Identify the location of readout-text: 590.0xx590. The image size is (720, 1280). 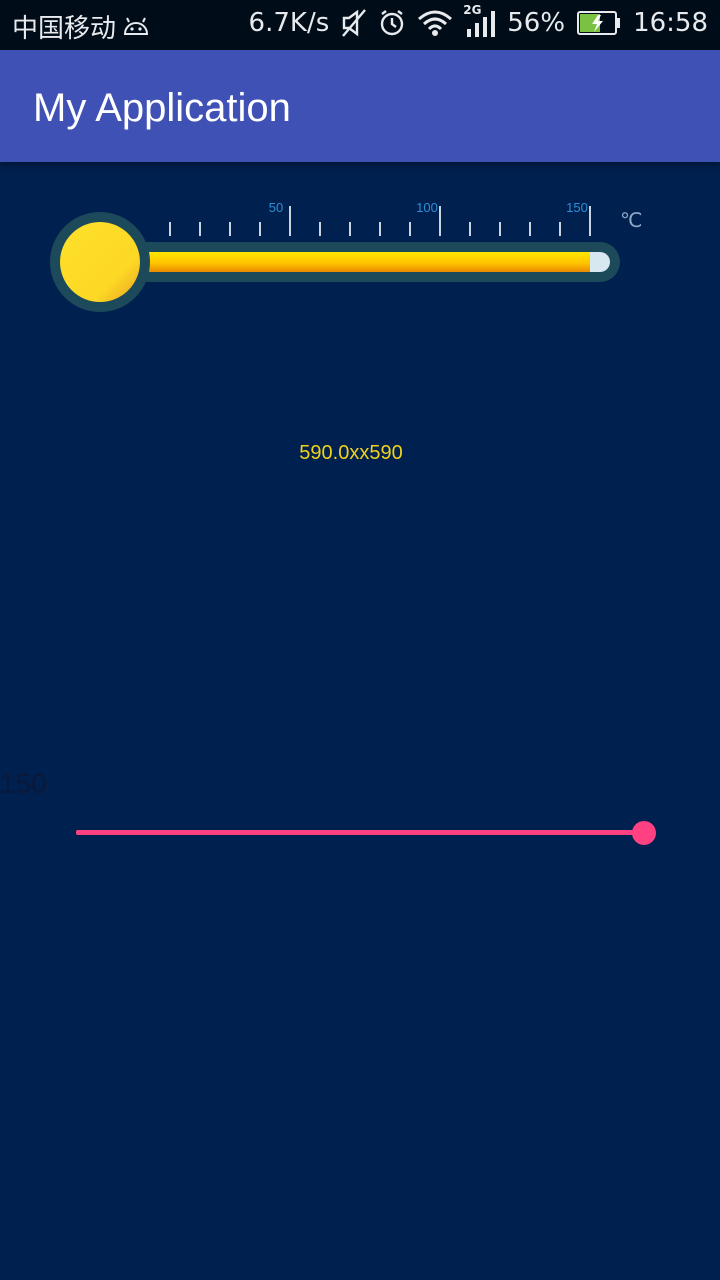
(351, 453).